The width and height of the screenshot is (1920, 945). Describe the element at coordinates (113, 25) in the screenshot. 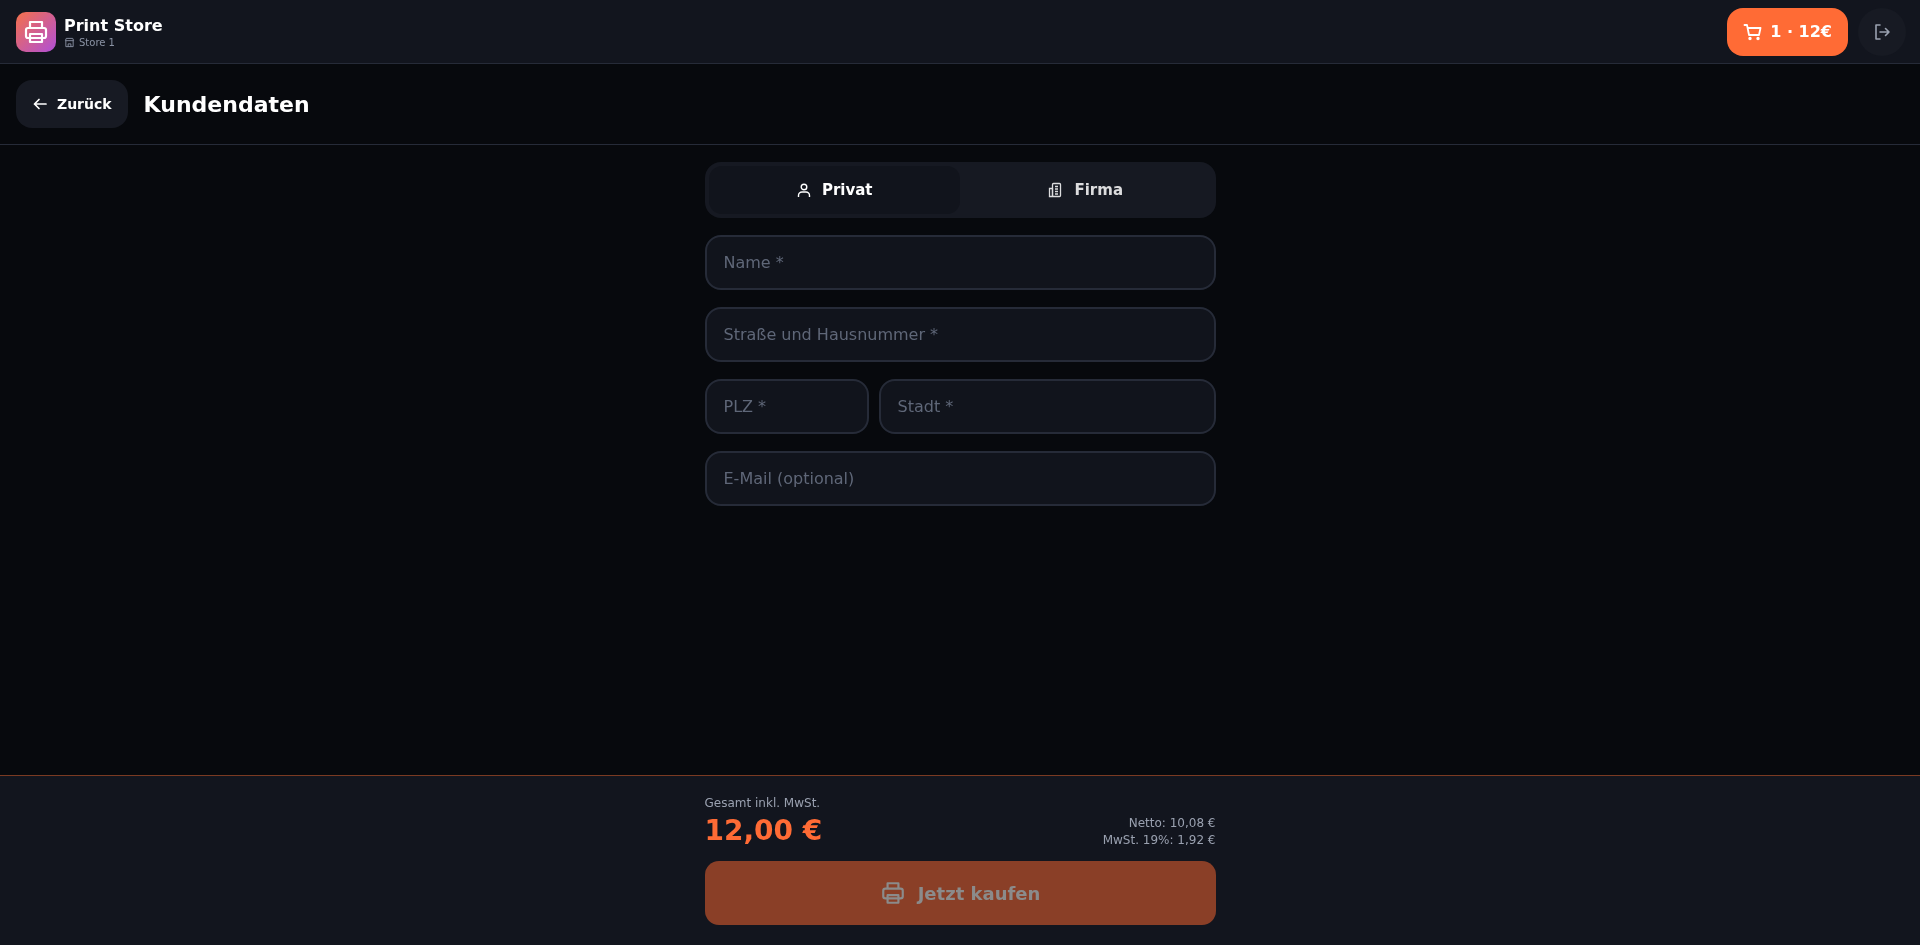

I see `app-title: Print Store` at that location.